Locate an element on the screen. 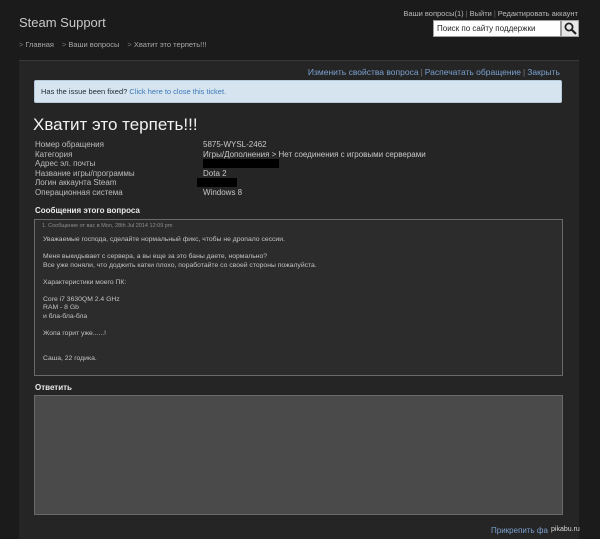 Image resolution: width=600 pixels, height=539 pixels. close-ticket-link: Click here to close this ticket. is located at coordinates (177, 91).